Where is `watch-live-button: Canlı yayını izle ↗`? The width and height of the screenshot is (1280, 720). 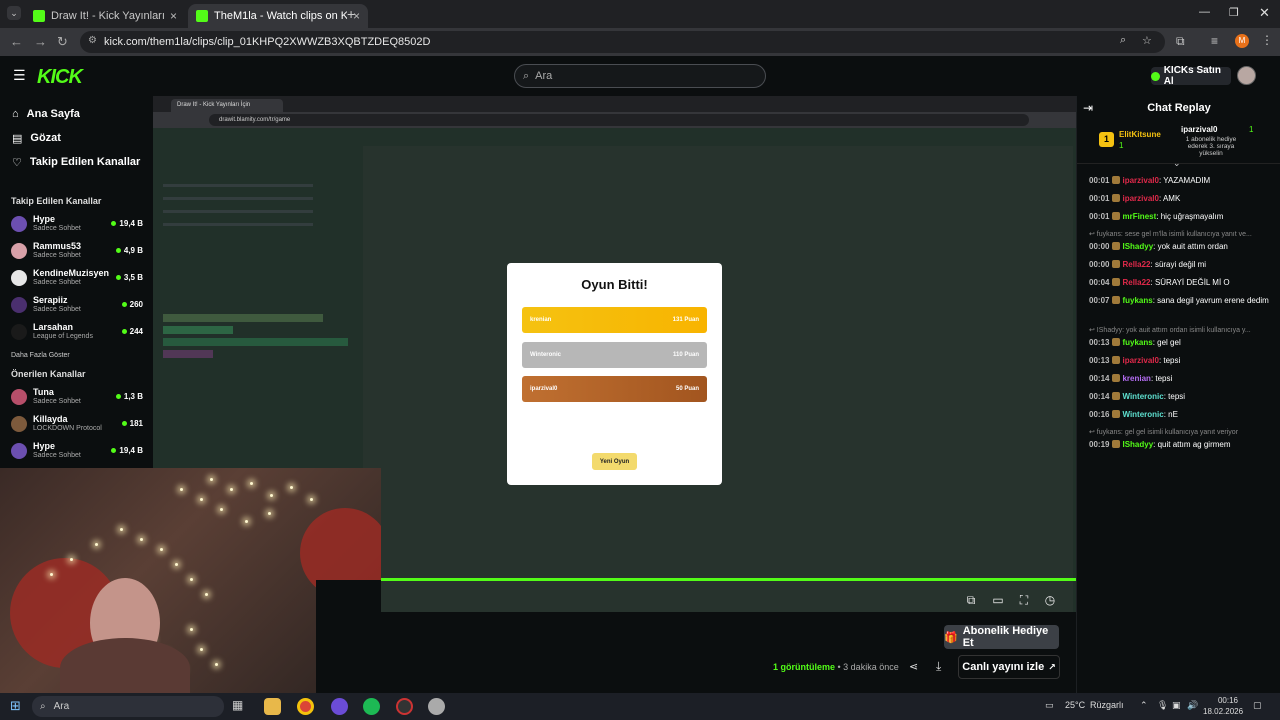
watch-live-button: Canlı yayını izle ↗ is located at coordinates (1009, 667).